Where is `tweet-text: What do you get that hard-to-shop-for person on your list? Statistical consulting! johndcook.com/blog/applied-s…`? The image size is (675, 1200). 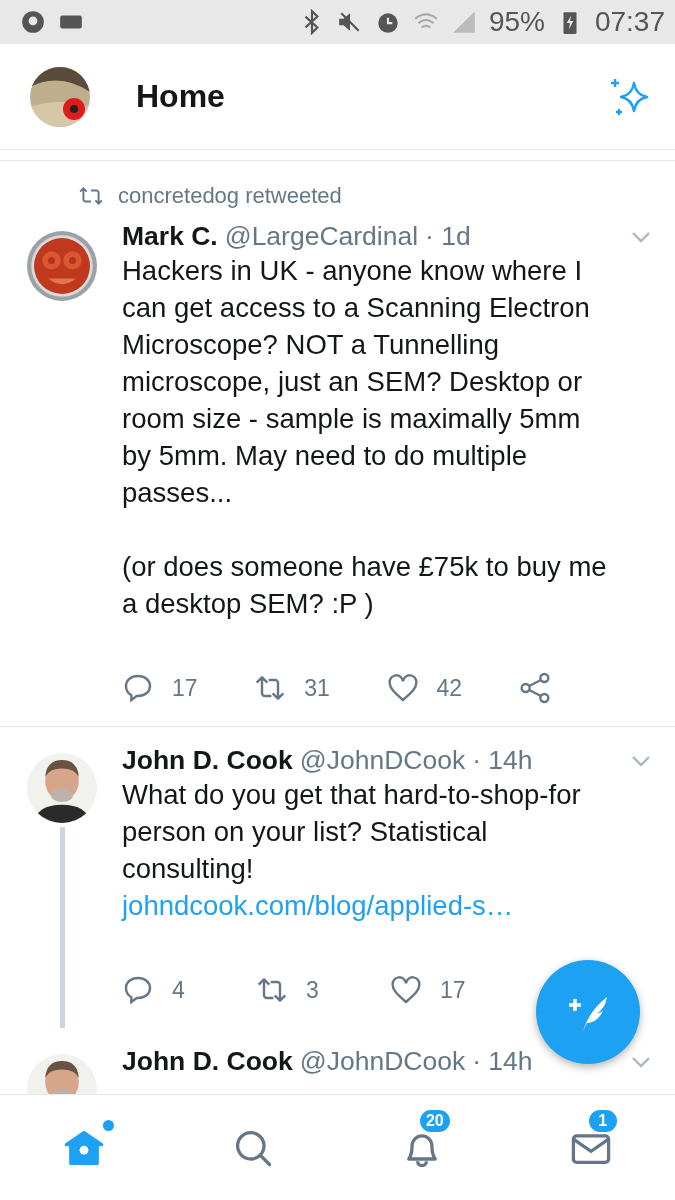
tweet-text: What do you get that hard-to-shop-for person on your list? Statistical consulting! johndcook.com/blog/applied-s… is located at coordinates (386, 850).